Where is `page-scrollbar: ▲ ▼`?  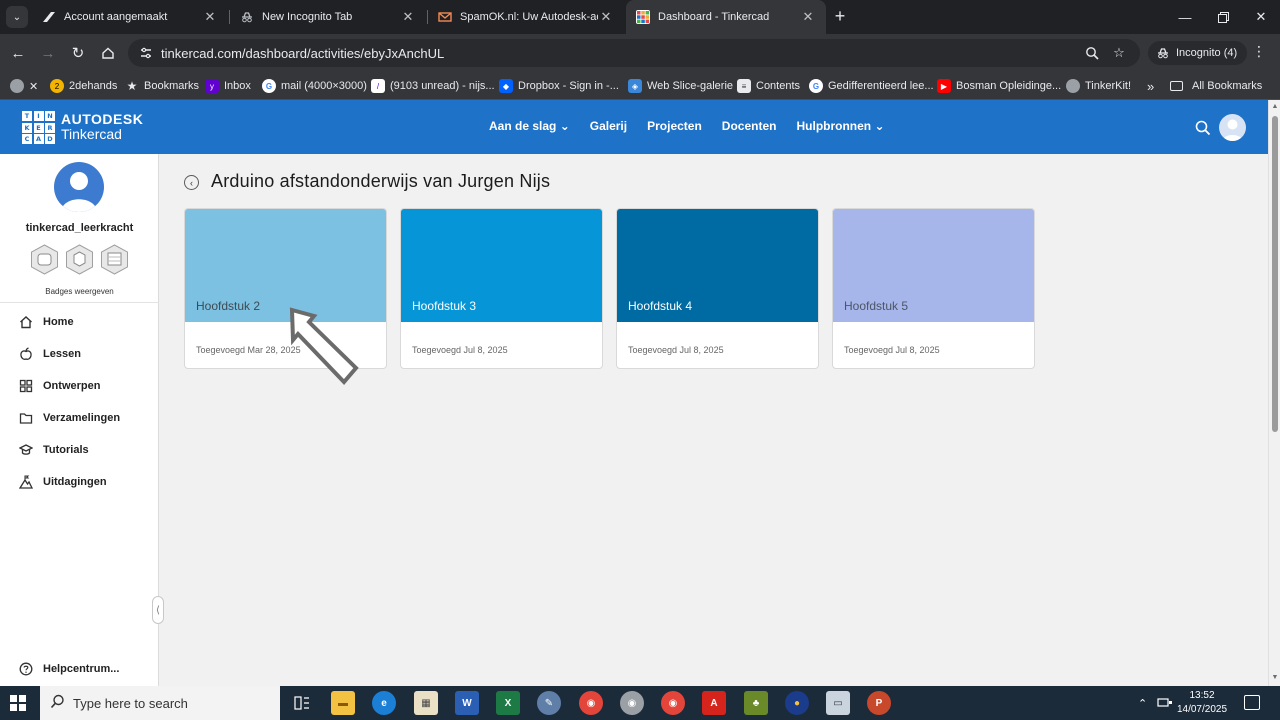 page-scrollbar: ▲ ▼ is located at coordinates (1274, 393).